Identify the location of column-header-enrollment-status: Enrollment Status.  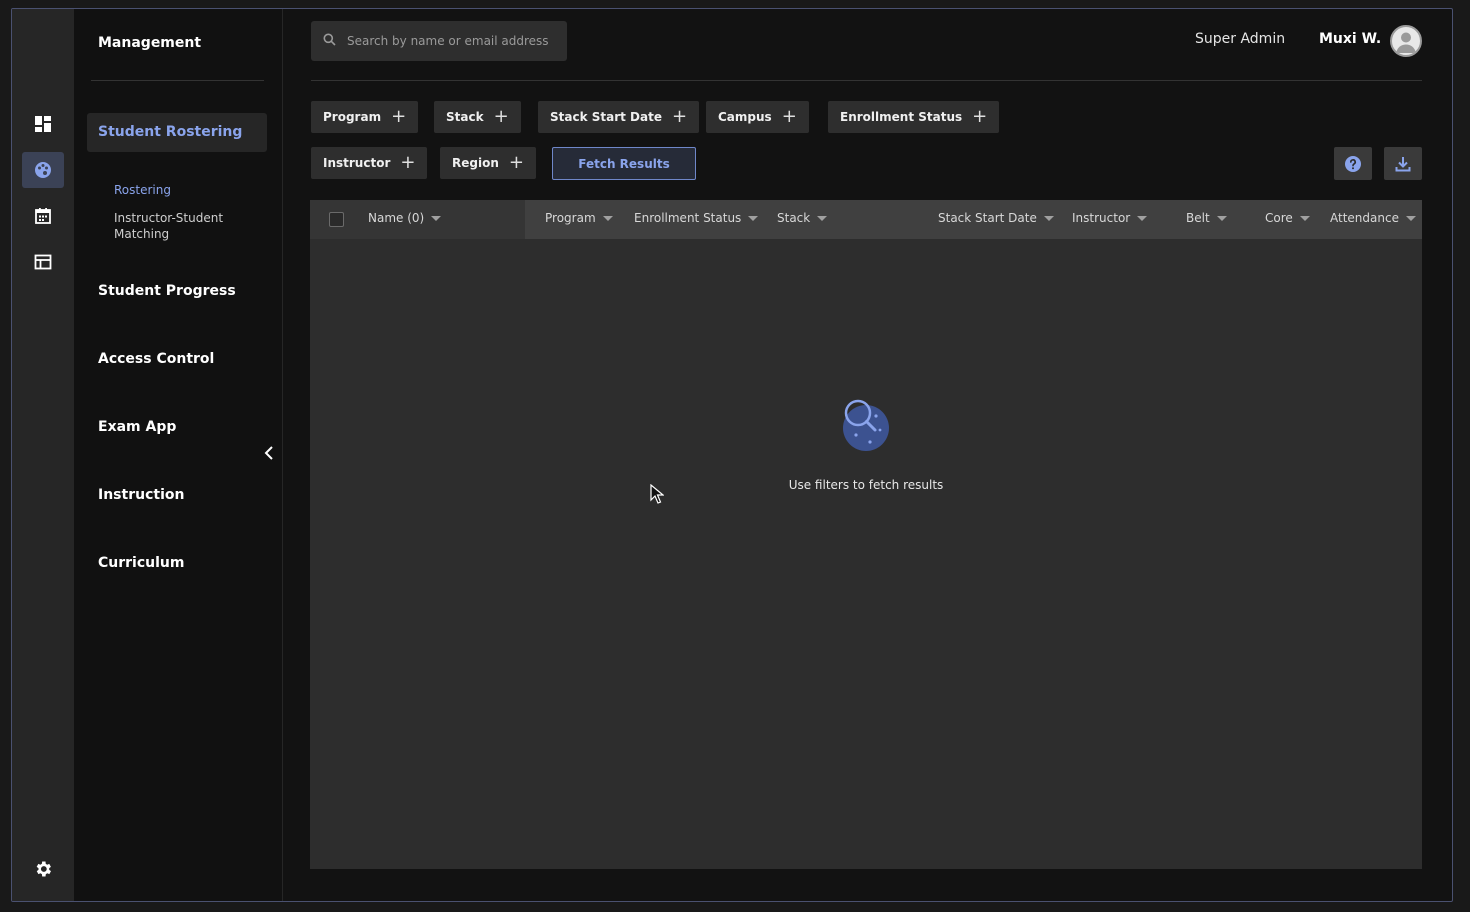
(696, 218).